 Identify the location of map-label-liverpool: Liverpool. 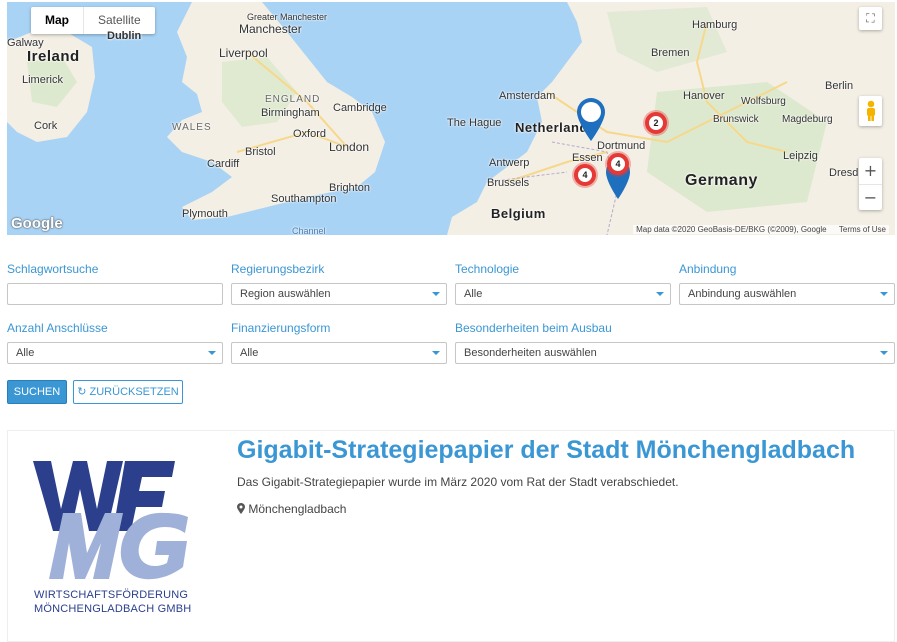
(243, 53).